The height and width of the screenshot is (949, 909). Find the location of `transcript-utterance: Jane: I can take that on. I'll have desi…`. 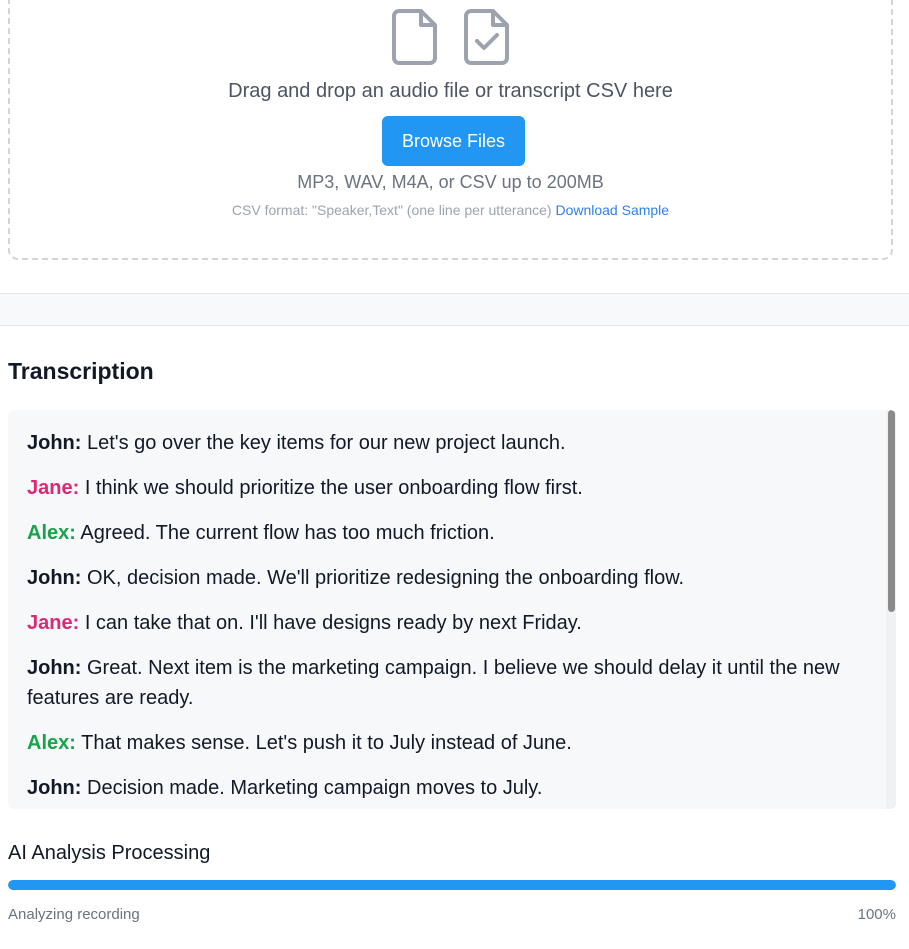

transcript-utterance: Jane: I can take that on. I'll have desi… is located at coordinates (443, 623).